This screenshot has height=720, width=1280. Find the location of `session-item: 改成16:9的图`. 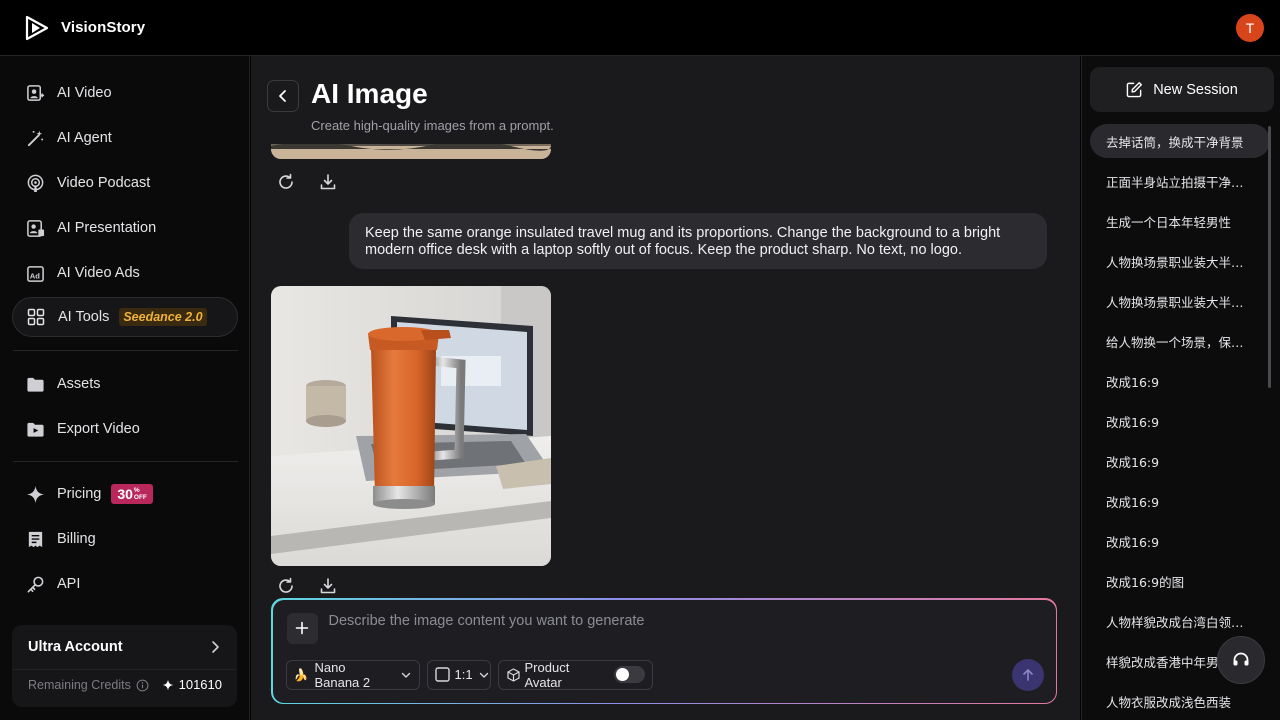

session-item: 改成16:9的图 is located at coordinates (1180, 581).